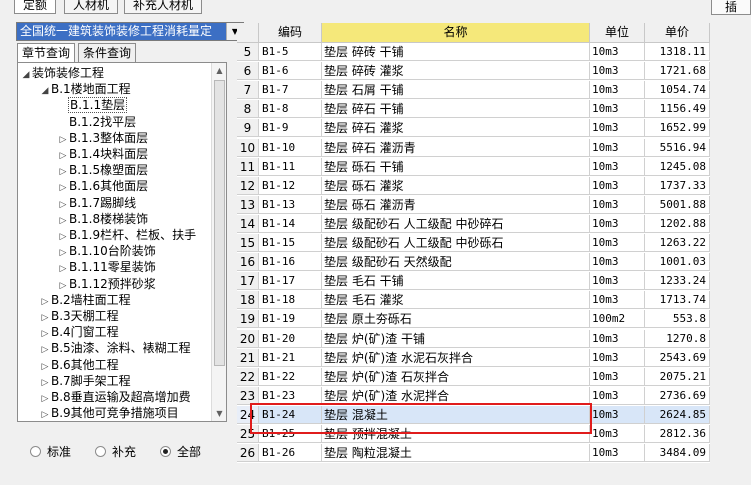  I want to click on cell-name: 垫层 碎砖 灌浆, so click(456, 71).